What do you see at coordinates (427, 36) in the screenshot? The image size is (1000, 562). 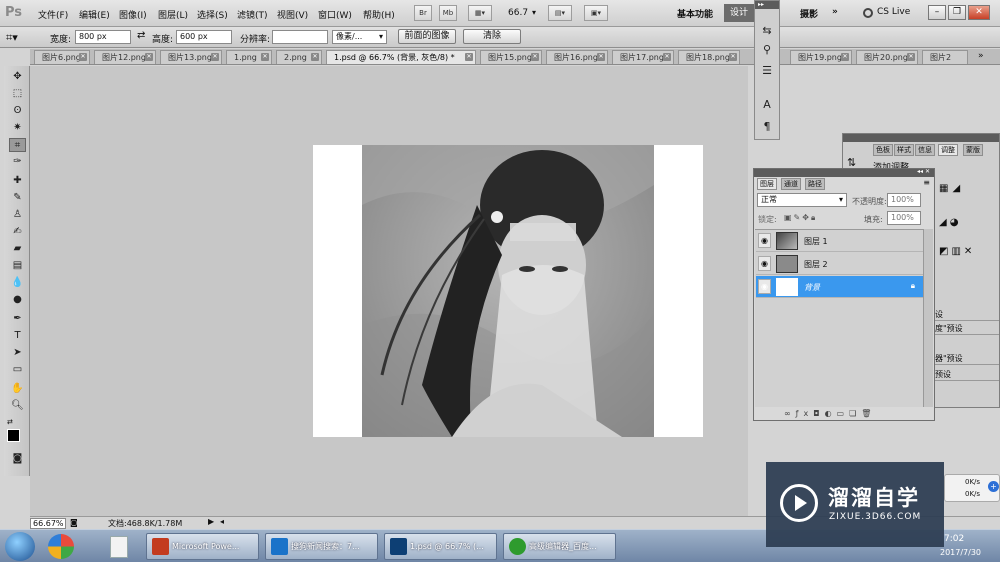 I see `front-image-button: 前面的图像` at bounding box center [427, 36].